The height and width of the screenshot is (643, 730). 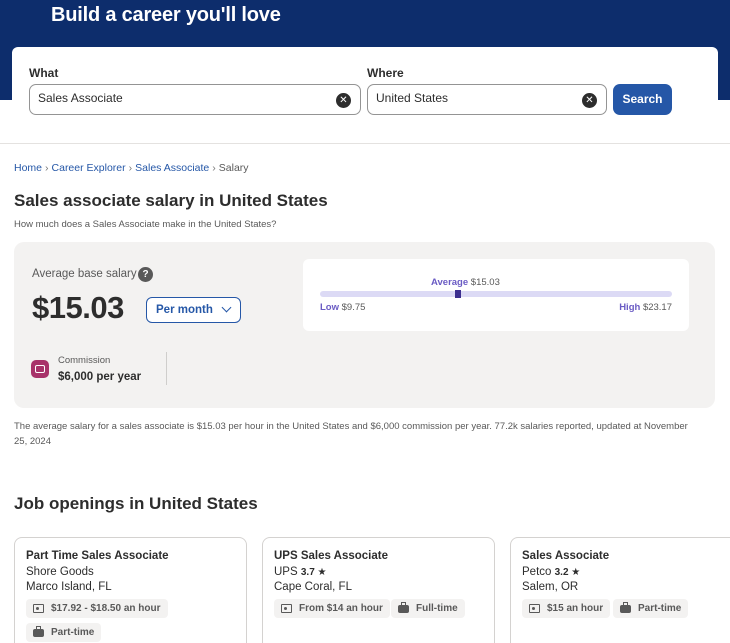 What do you see at coordinates (450, 282) in the screenshot?
I see `range-average-label: Average` at bounding box center [450, 282].